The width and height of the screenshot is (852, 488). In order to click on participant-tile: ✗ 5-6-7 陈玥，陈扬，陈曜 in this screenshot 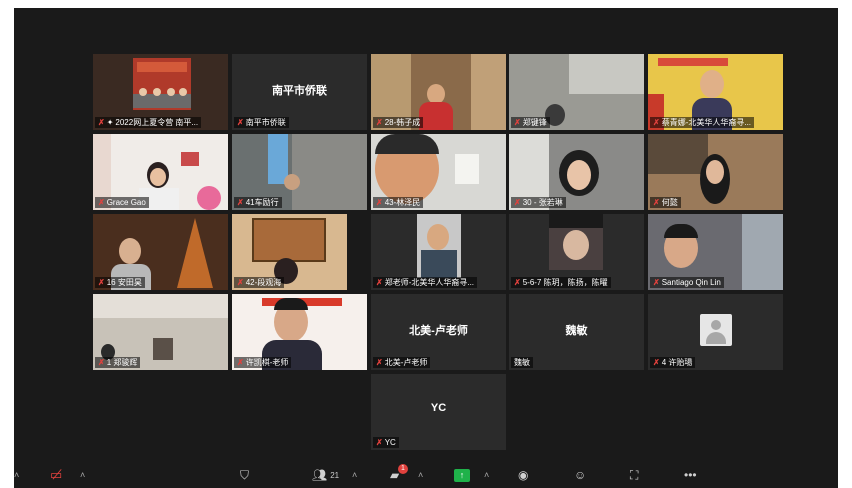, I will do `click(576, 252)`.